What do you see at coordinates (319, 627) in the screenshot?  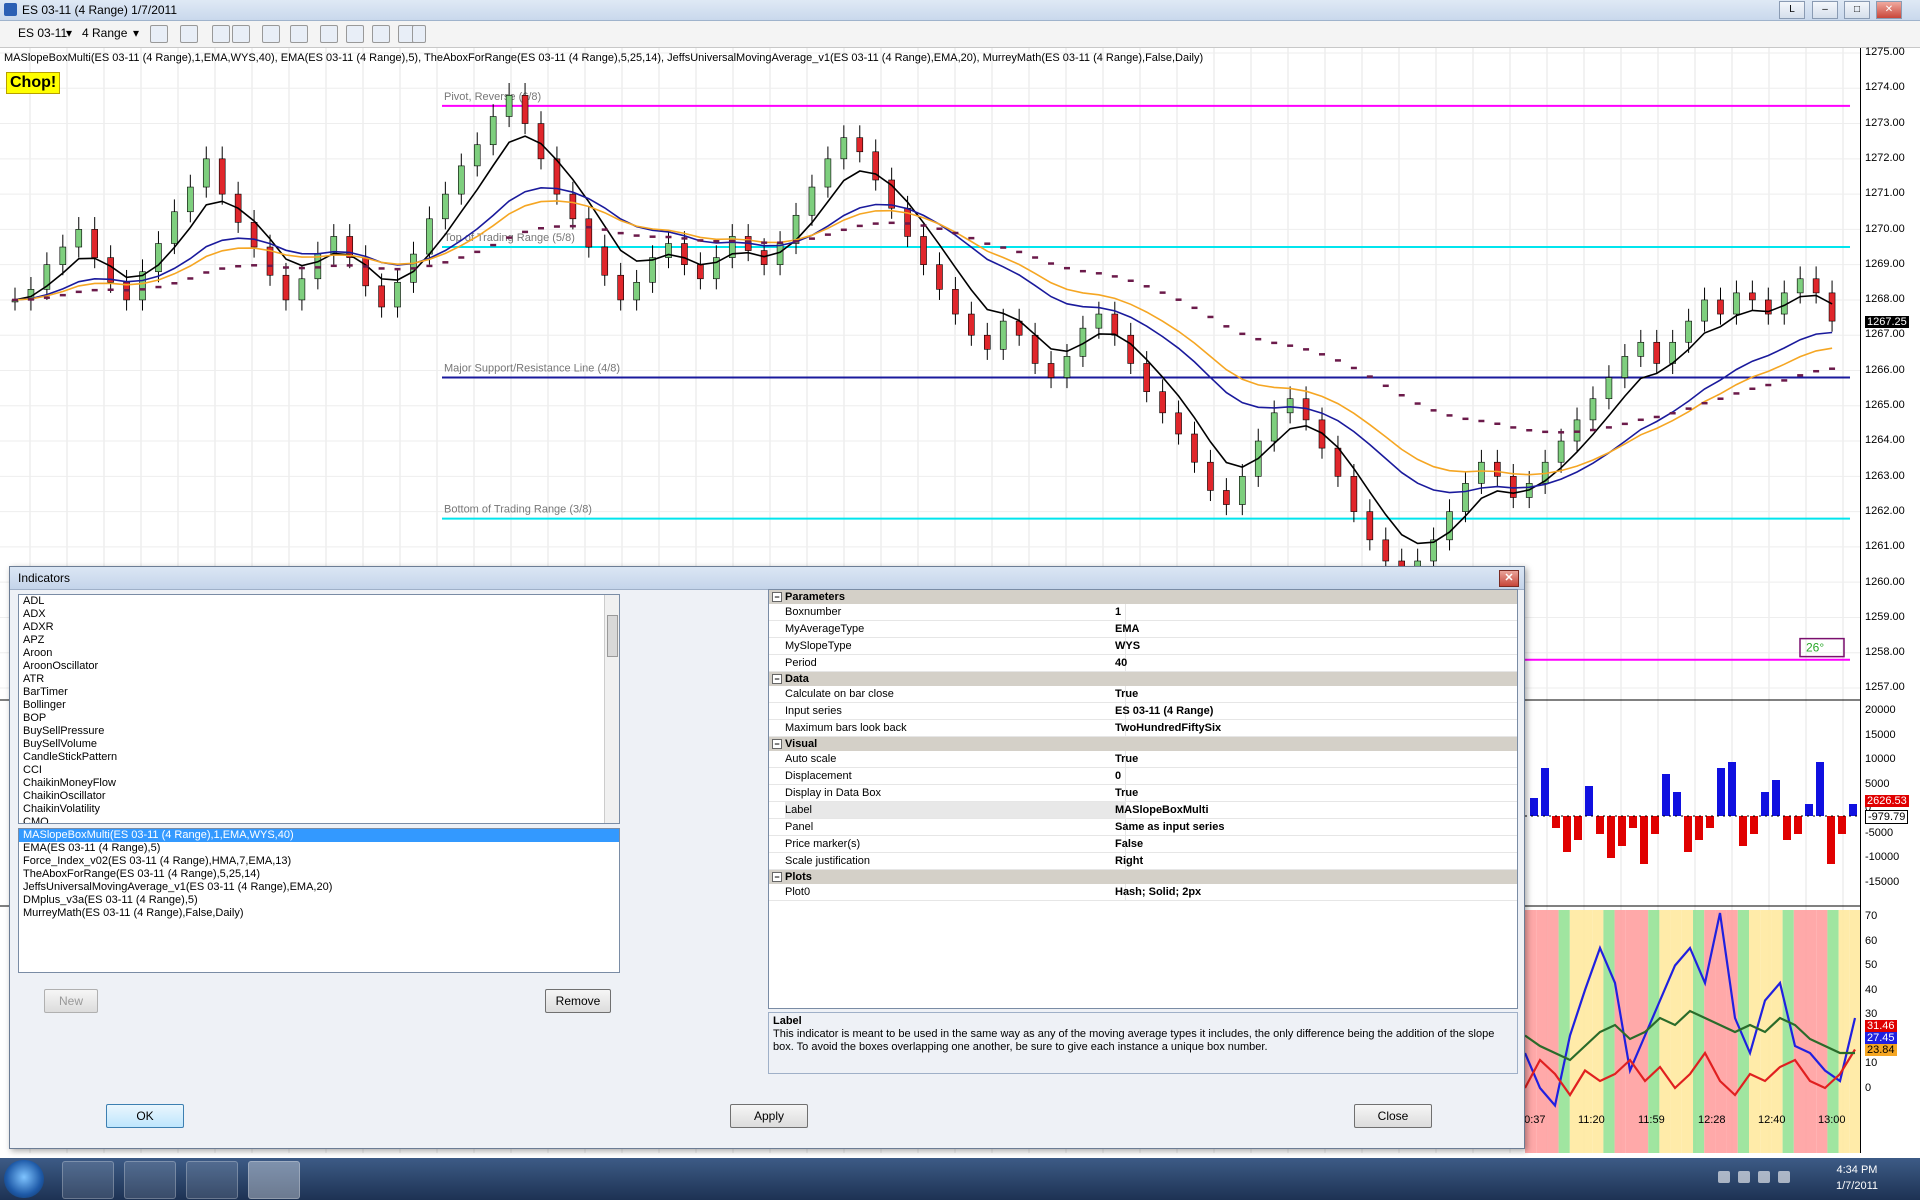 I see `indicator-list-item: ADXR` at bounding box center [319, 627].